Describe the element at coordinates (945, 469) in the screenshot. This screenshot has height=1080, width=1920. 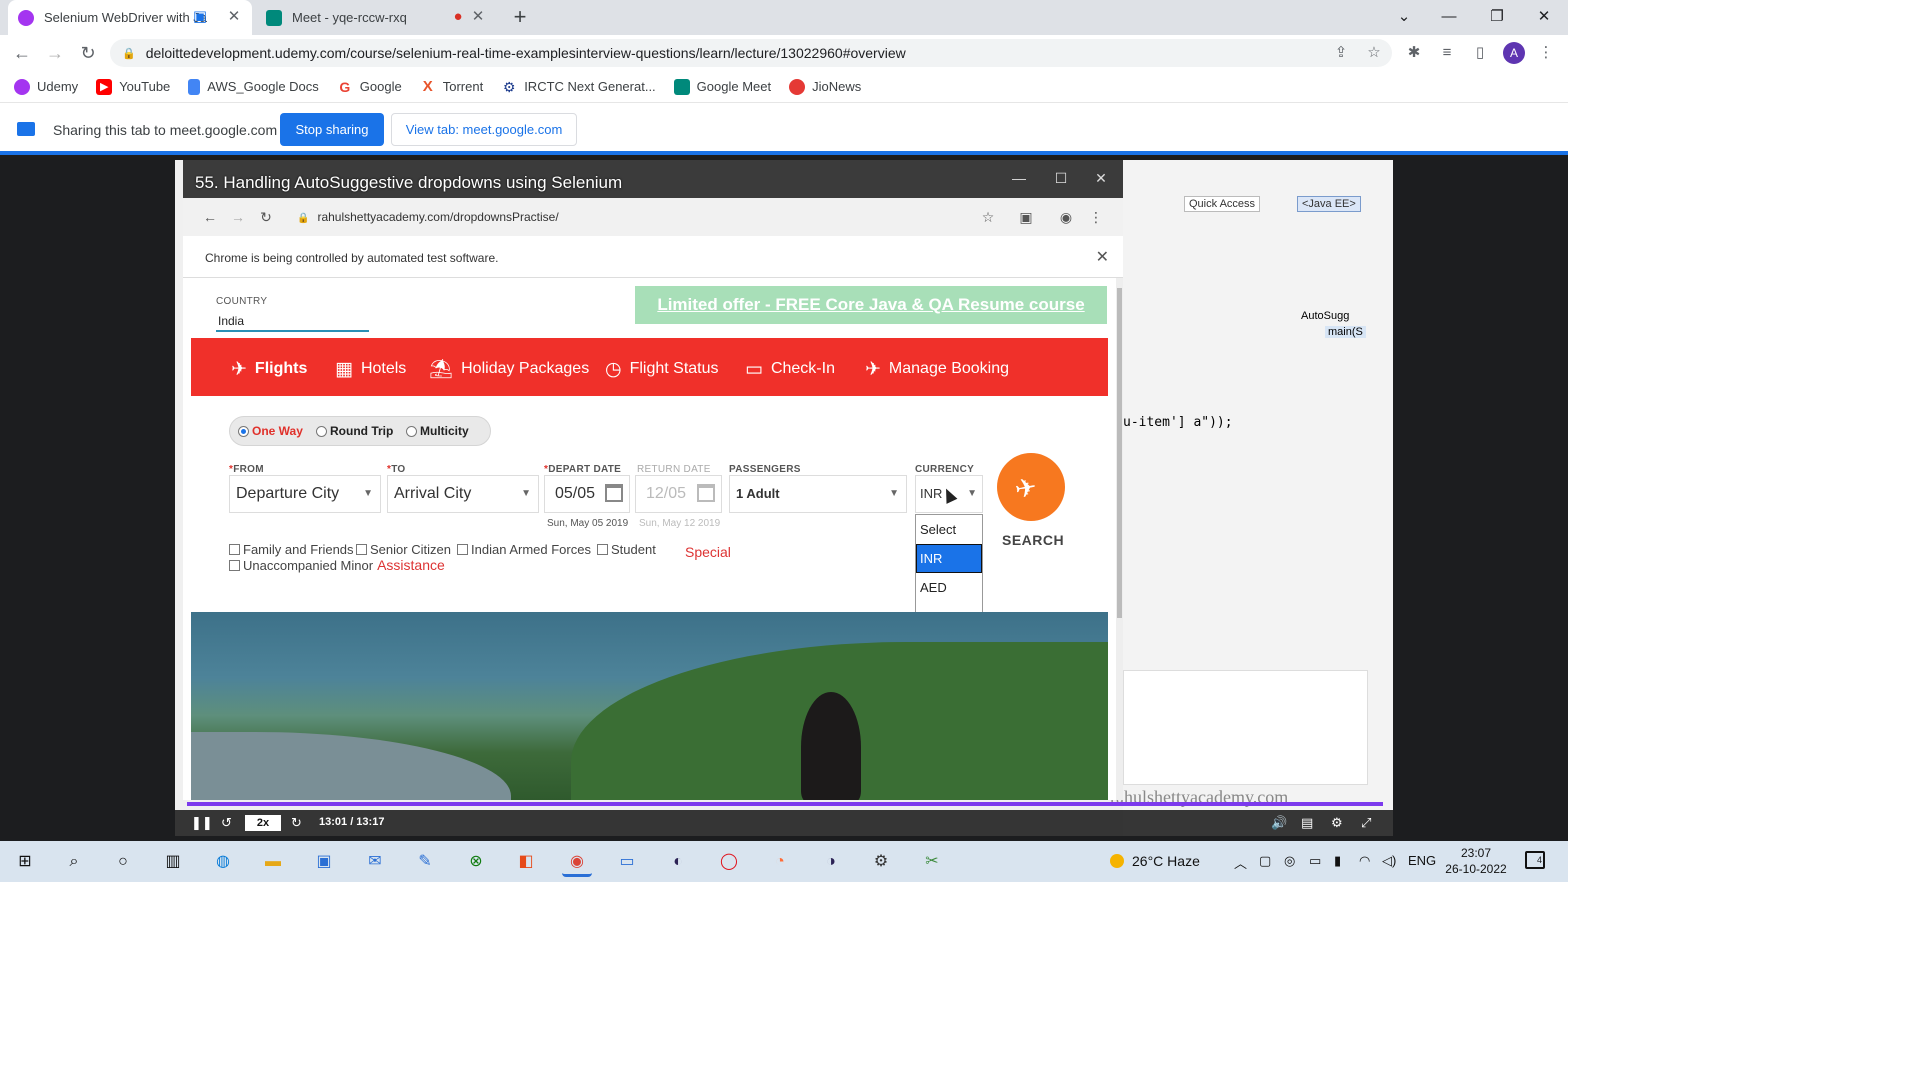
I see `currency-label: CURRENCY` at that location.